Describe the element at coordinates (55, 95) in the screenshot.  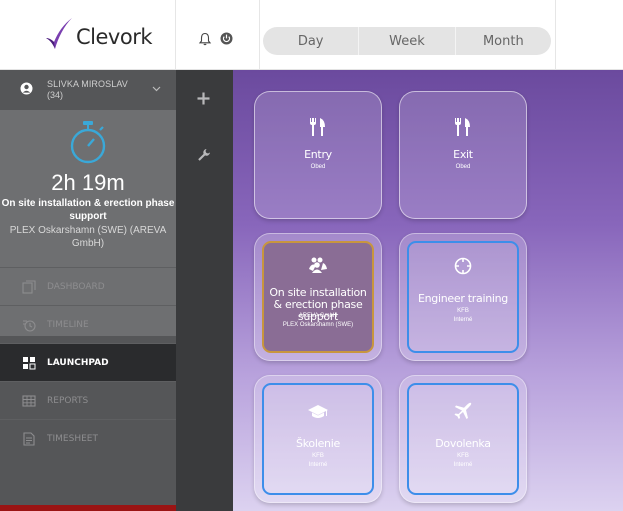
I see `user-count: (34)` at that location.